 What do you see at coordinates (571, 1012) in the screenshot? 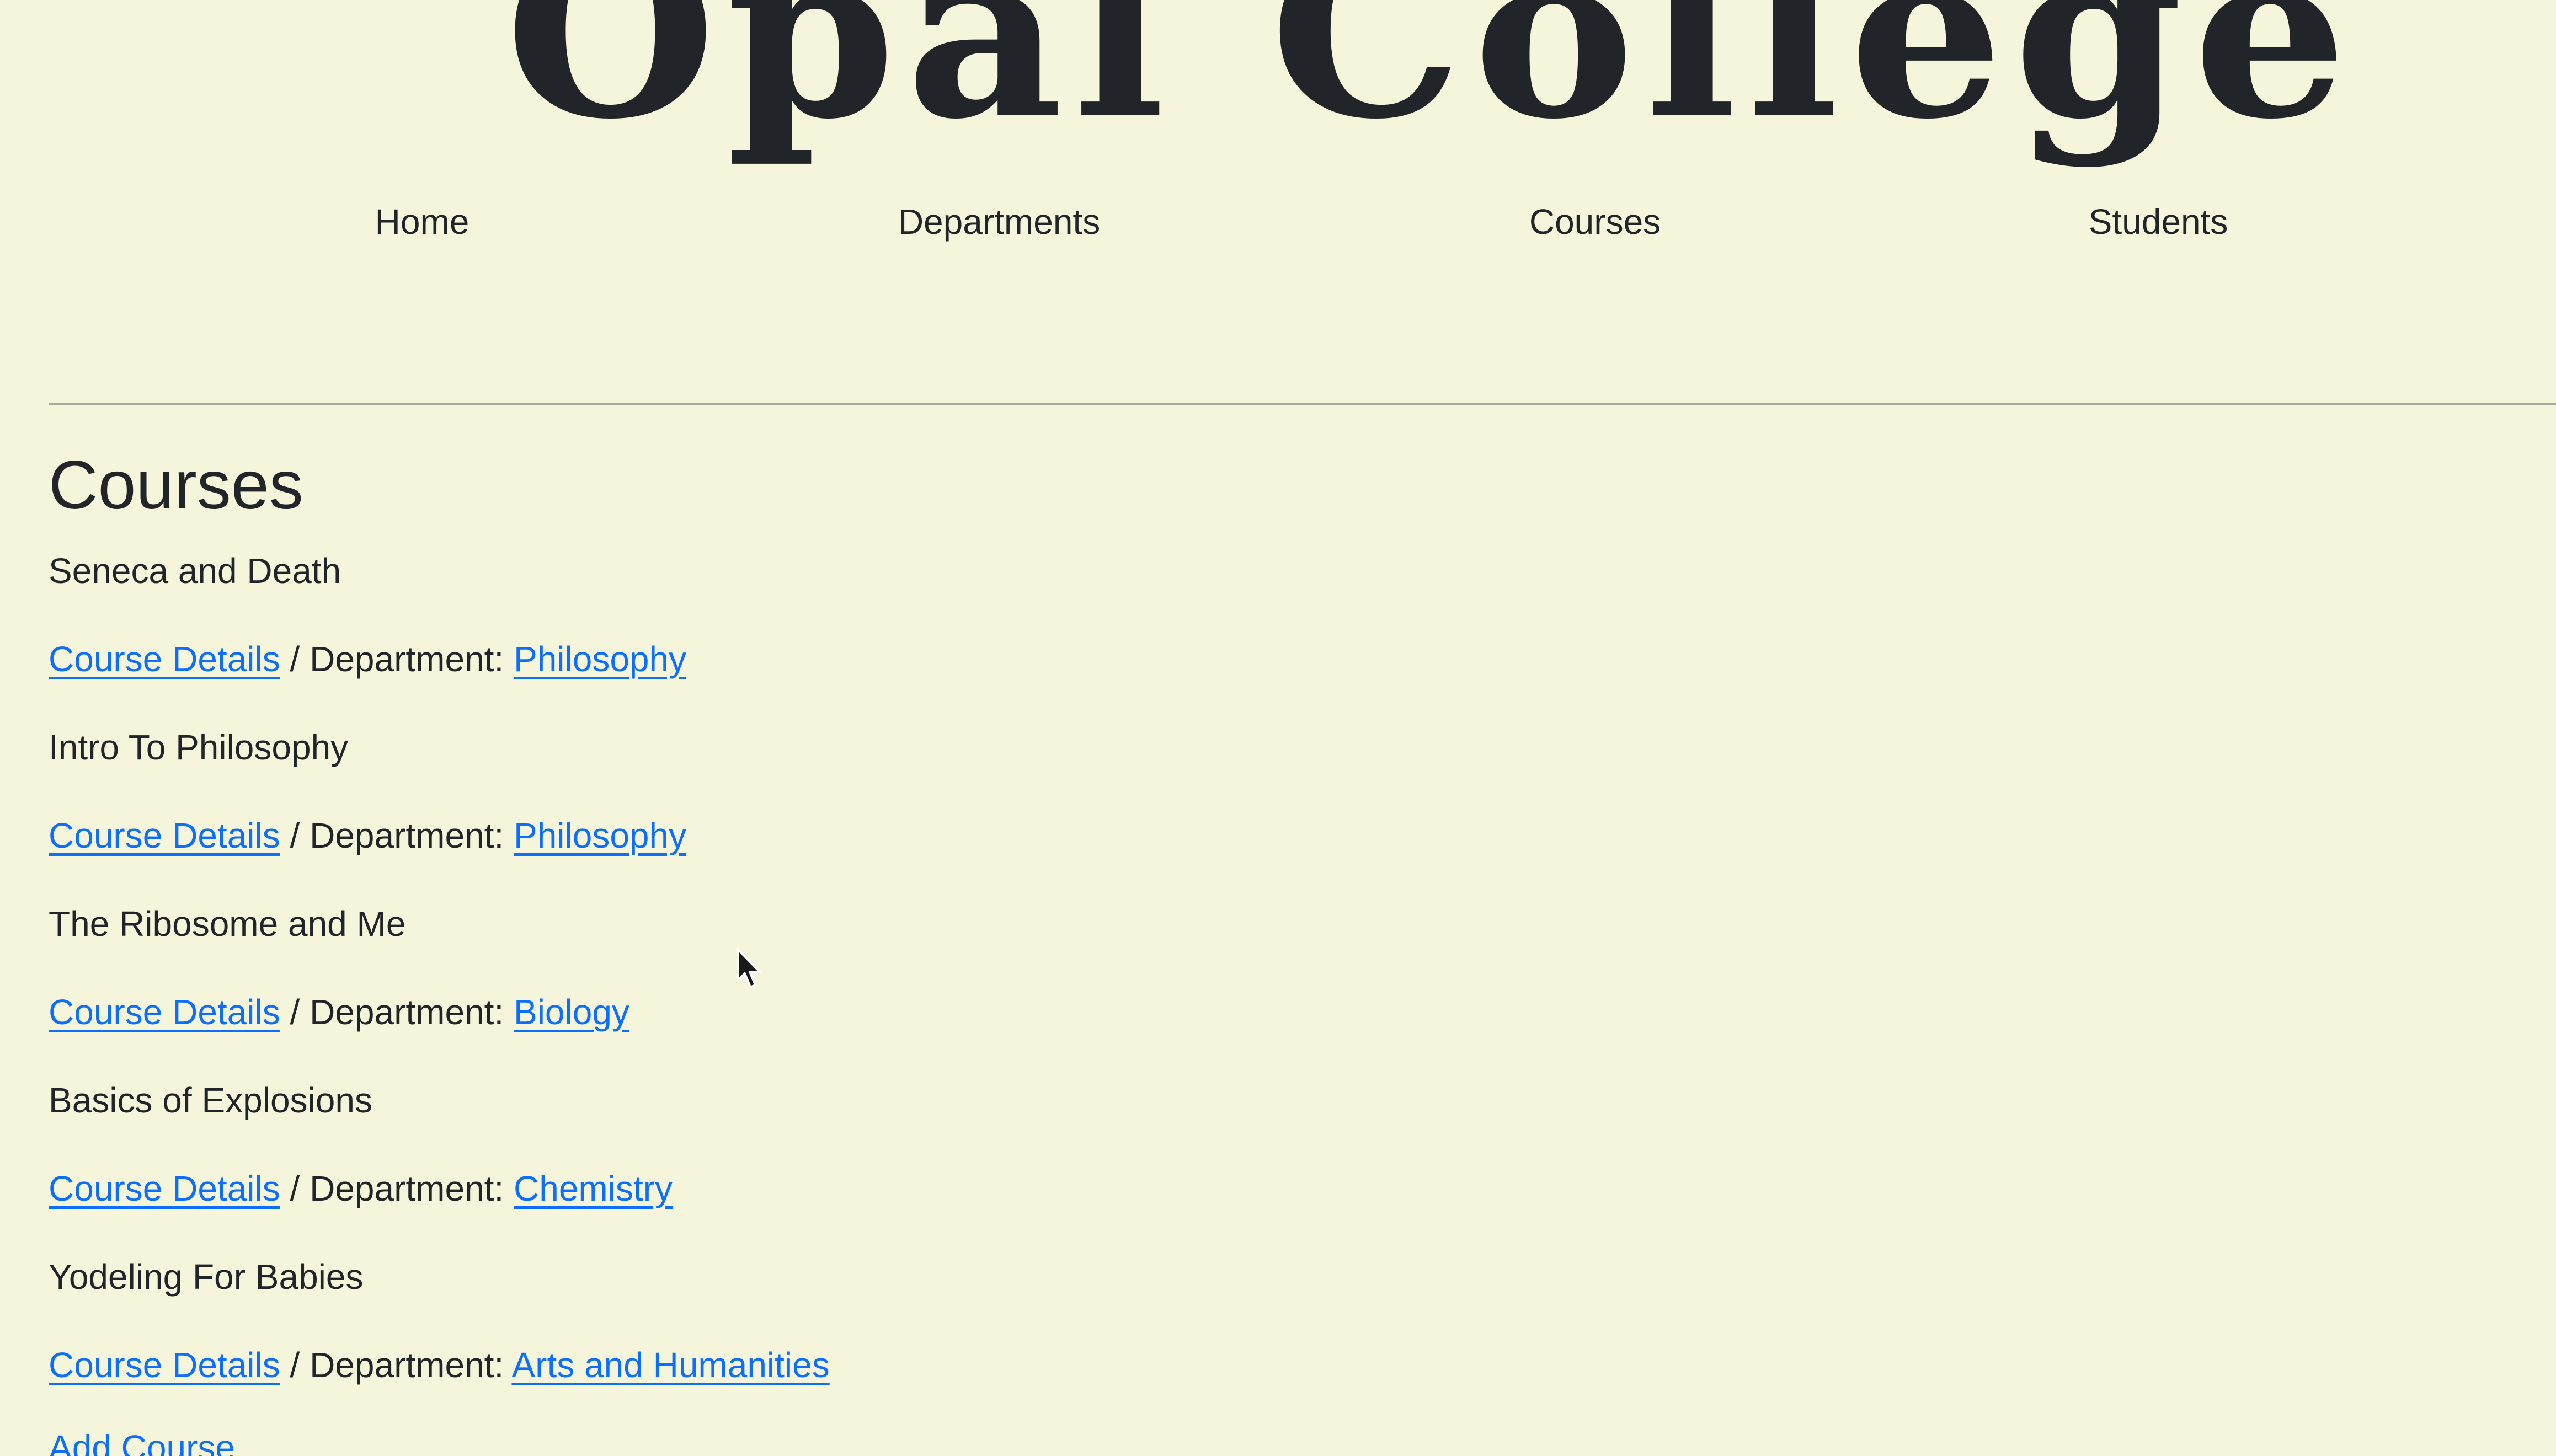
I see `department-link: Biology` at bounding box center [571, 1012].